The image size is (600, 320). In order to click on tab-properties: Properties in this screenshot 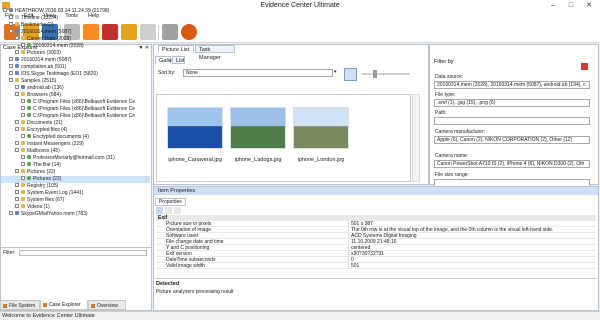, I will do `click(170, 202)`.